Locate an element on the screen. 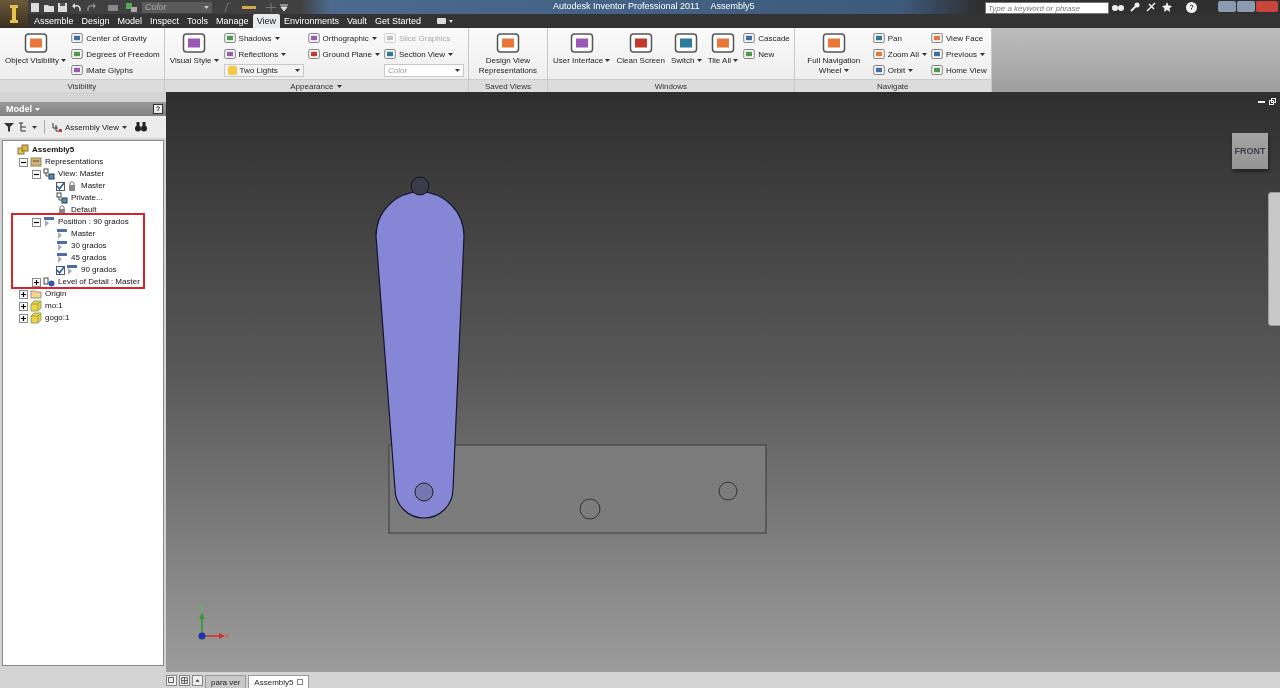 This screenshot has height=688, width=1280. tree-item: Position : 90 grados is located at coordinates (93, 222).